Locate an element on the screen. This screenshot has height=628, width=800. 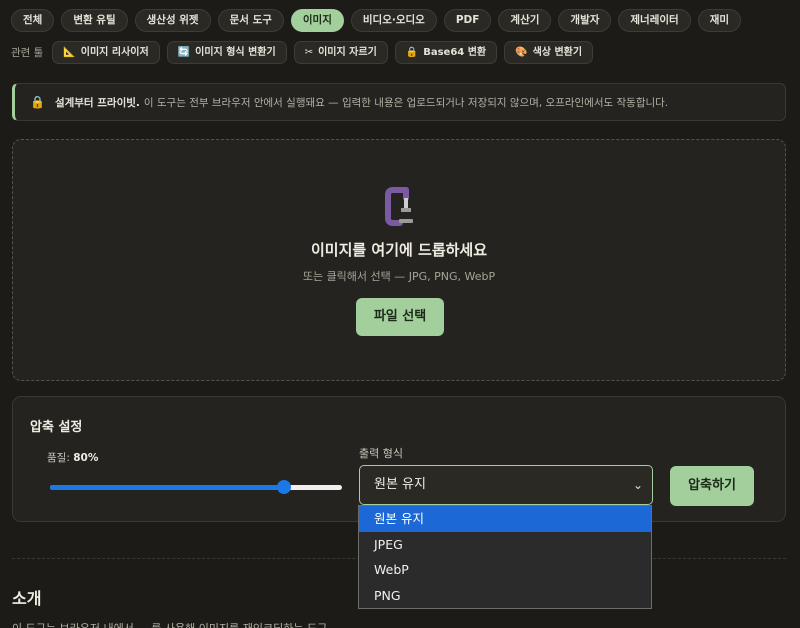
palette-icon: 🎨 is located at coordinates (521, 52).